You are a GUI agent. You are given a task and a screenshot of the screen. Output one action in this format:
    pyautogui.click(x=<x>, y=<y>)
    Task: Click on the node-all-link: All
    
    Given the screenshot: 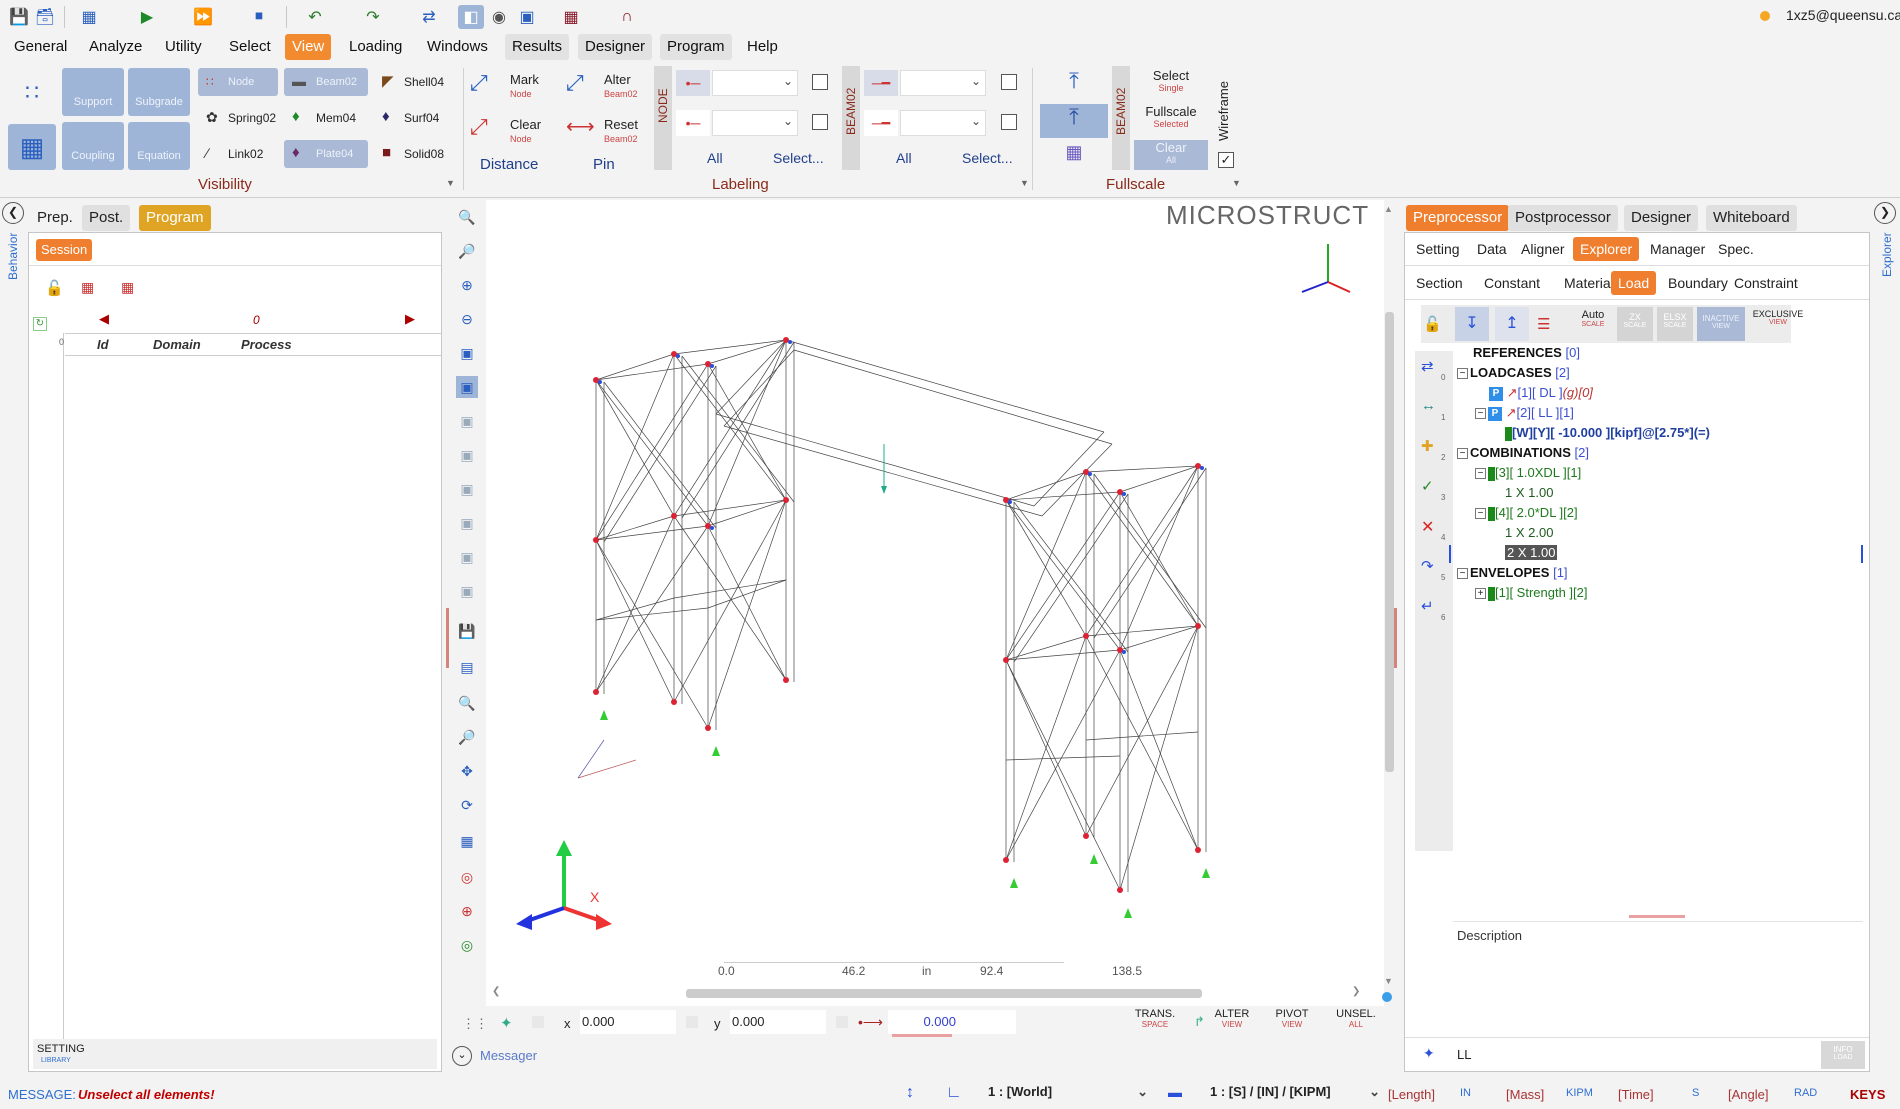 What is the action you would take?
    pyautogui.click(x=715, y=158)
    